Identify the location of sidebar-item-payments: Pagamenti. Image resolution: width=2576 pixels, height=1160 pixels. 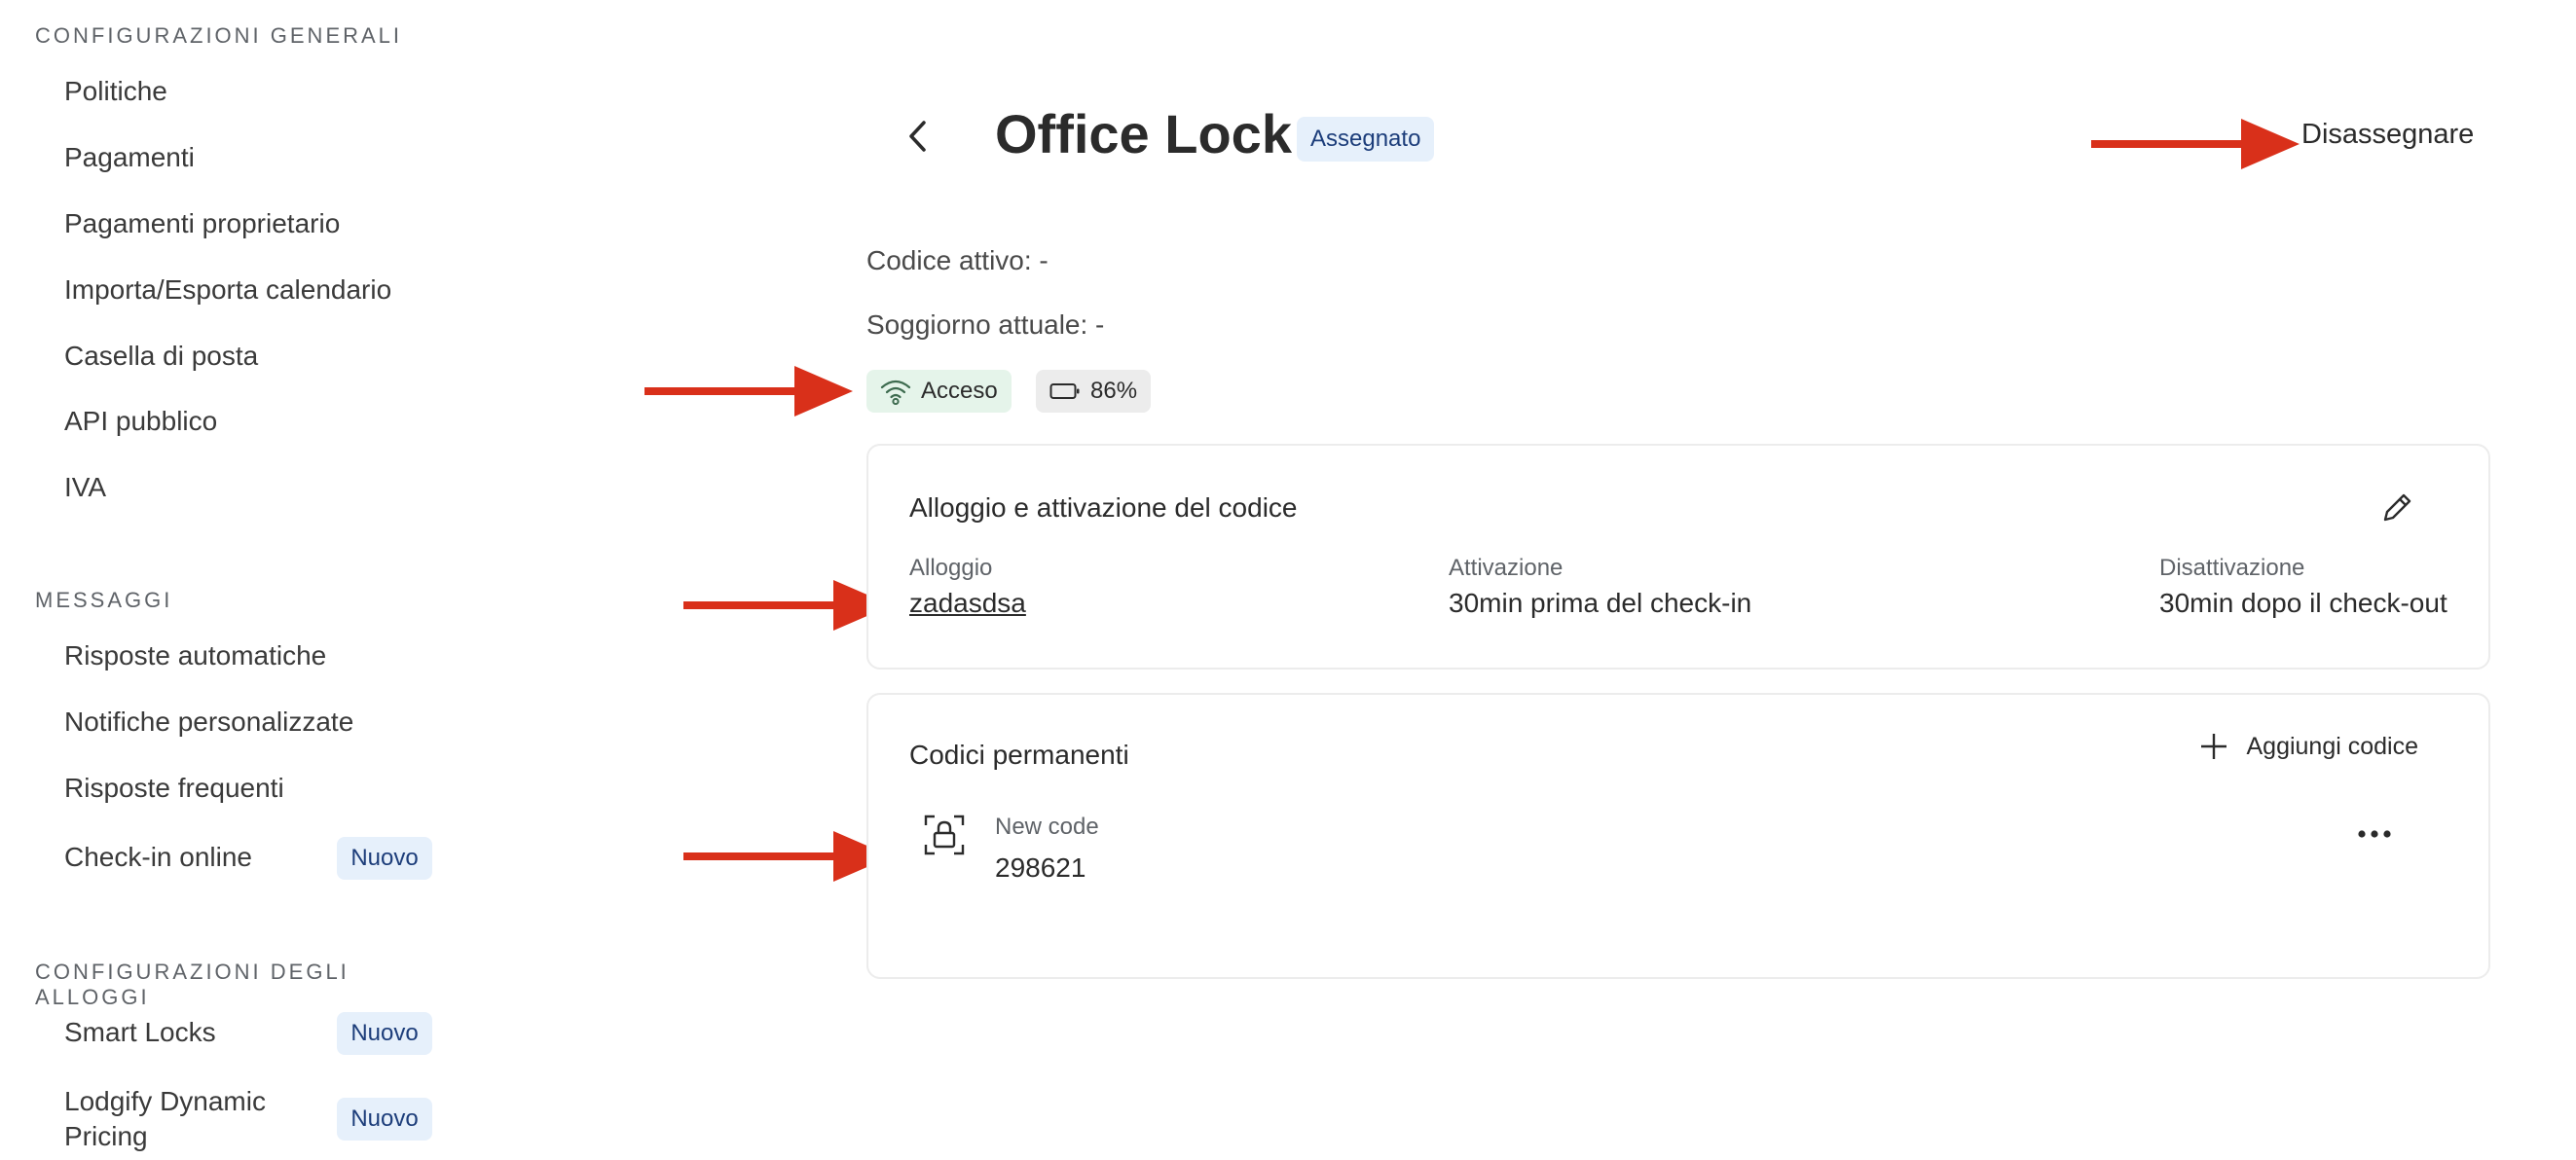
(129, 158).